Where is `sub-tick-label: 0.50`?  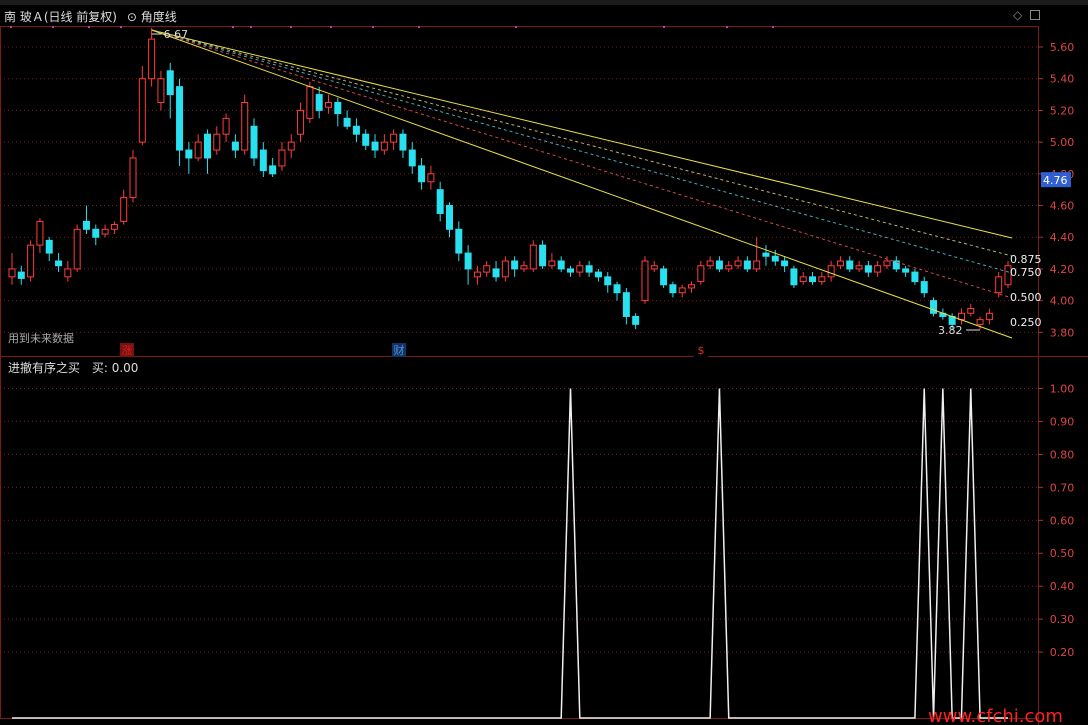 sub-tick-label: 0.50 is located at coordinates (1062, 553).